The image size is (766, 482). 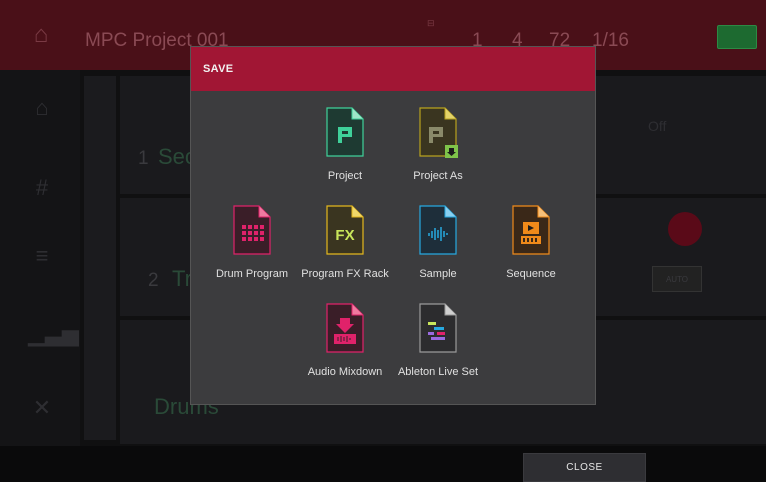 I want to click on fx-icon: ✕, so click(x=42, y=408).